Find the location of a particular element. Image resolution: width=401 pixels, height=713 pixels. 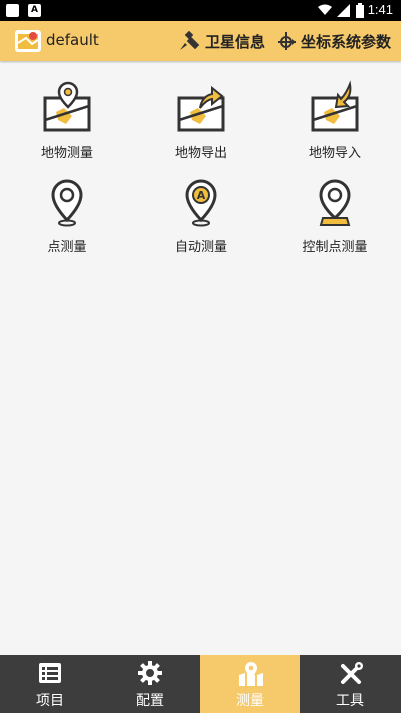

app-logo-icon is located at coordinates (28, 41).